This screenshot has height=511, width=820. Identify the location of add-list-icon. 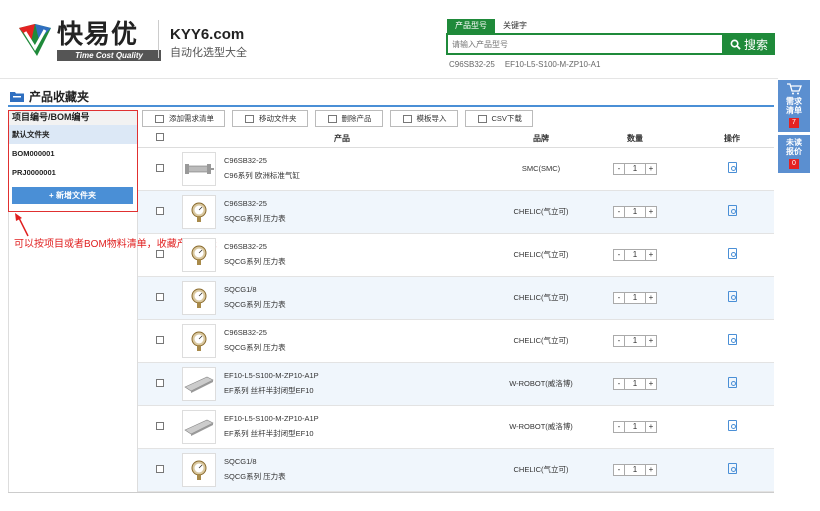
(159, 118).